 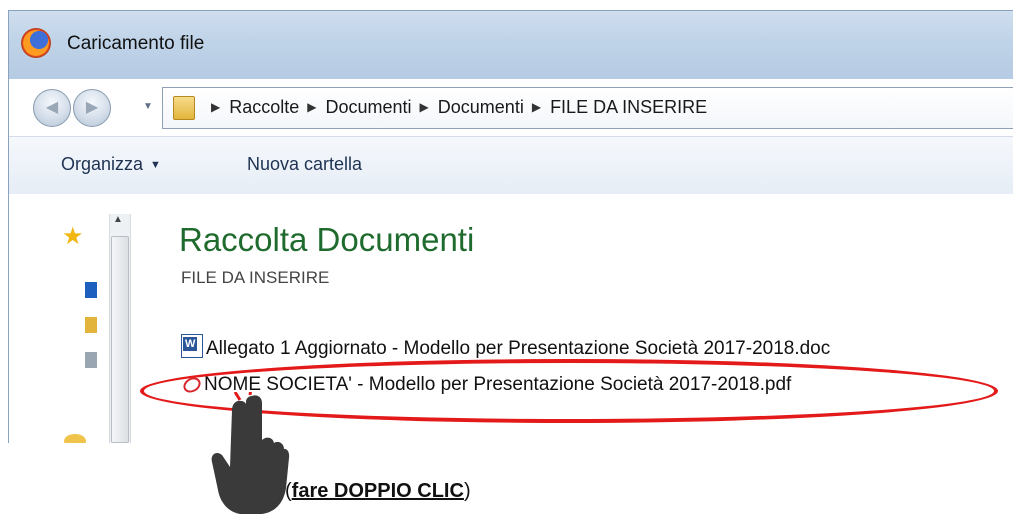 What do you see at coordinates (288, 491) in the screenshot?
I see `caption-open-paren: (` at bounding box center [288, 491].